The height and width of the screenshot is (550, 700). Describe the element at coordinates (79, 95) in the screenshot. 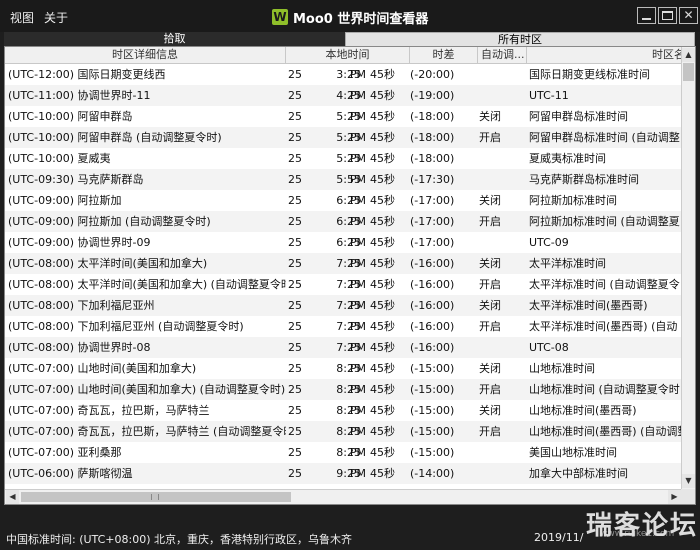

I see `row-name: (UTC-11:00) 协调世界时-11` at that location.